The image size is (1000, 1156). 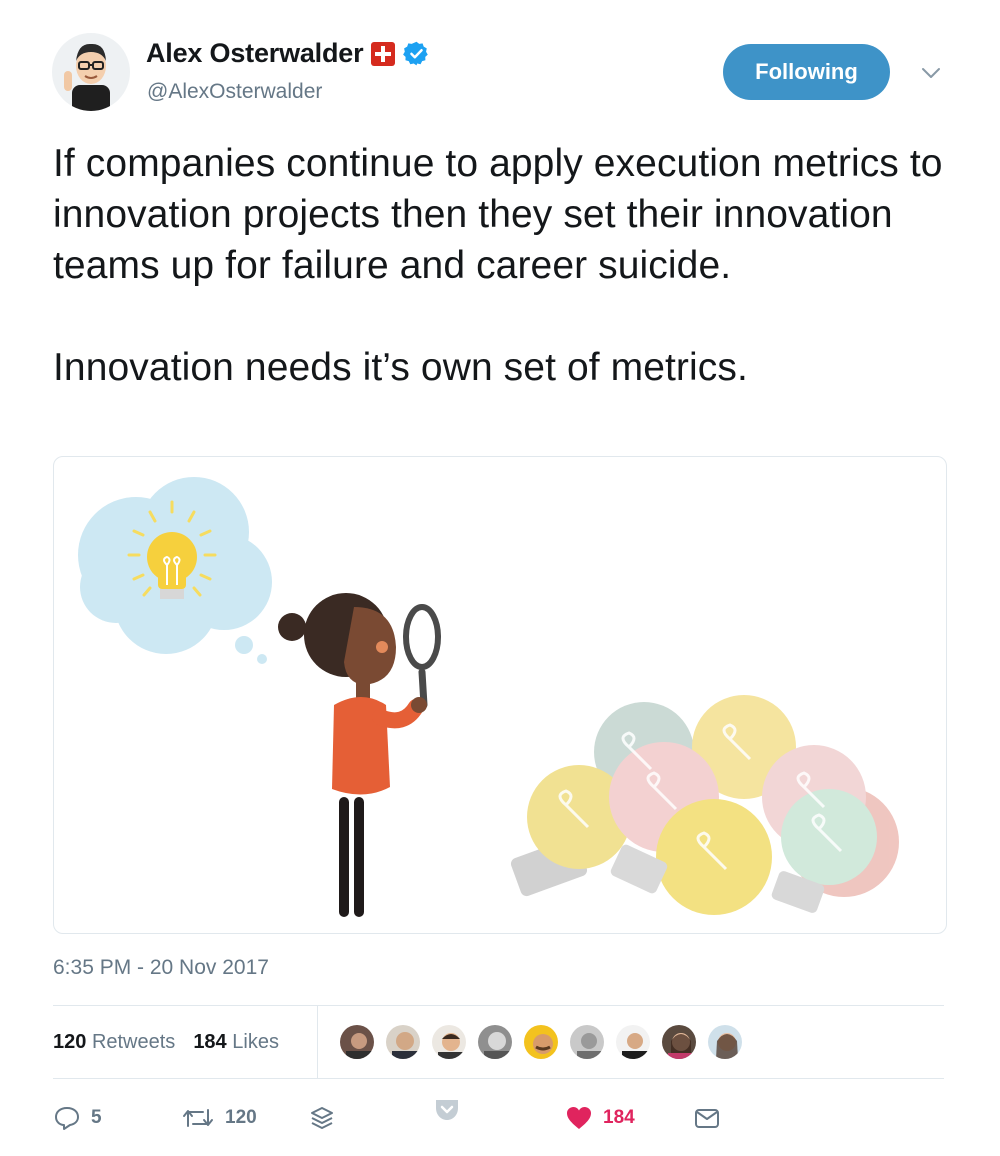 I want to click on retweet-count: 120, so click(x=241, y=1117).